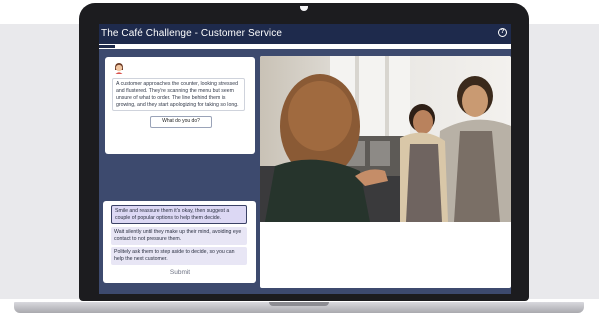  Describe the element at coordinates (107, 46) in the screenshot. I see `progress-fill` at that location.